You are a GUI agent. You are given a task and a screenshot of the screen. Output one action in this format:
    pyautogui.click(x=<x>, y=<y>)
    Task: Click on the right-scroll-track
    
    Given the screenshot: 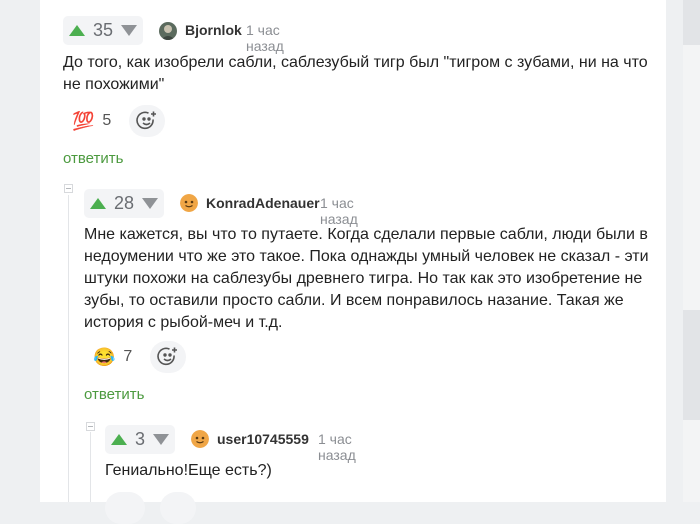 What is the action you would take?
    pyautogui.click(x=691, y=251)
    